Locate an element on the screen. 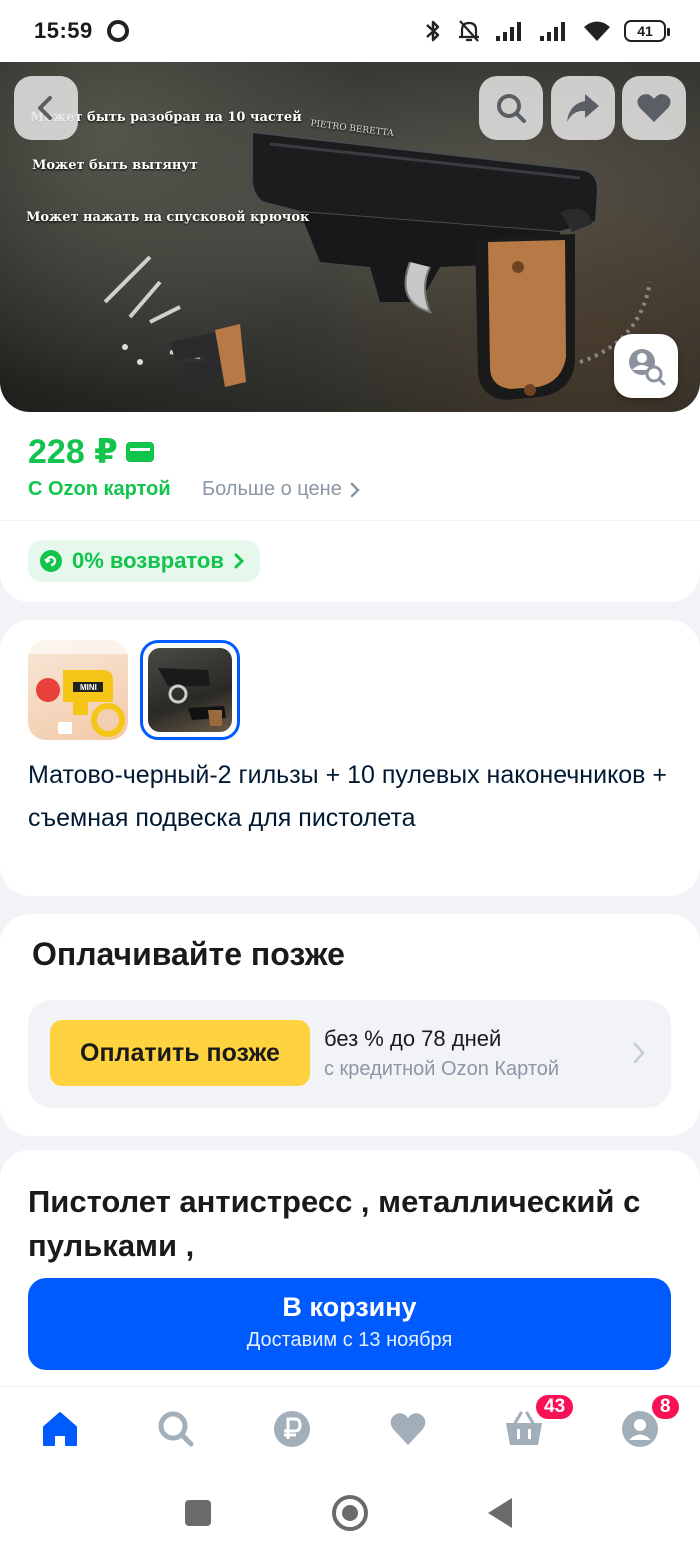 The width and height of the screenshot is (700, 1556). system-navigation-bar is located at coordinates (350, 1516).